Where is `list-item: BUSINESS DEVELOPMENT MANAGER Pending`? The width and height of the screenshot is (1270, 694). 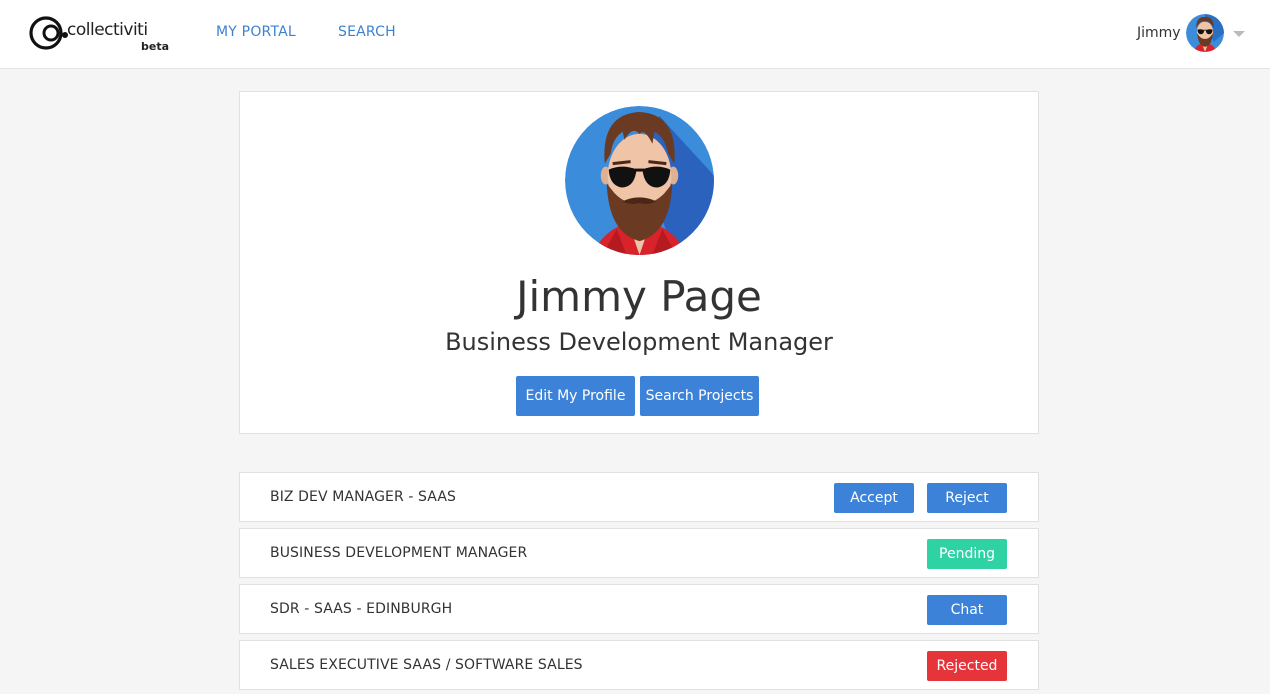 list-item: BUSINESS DEVELOPMENT MANAGER Pending is located at coordinates (639, 553).